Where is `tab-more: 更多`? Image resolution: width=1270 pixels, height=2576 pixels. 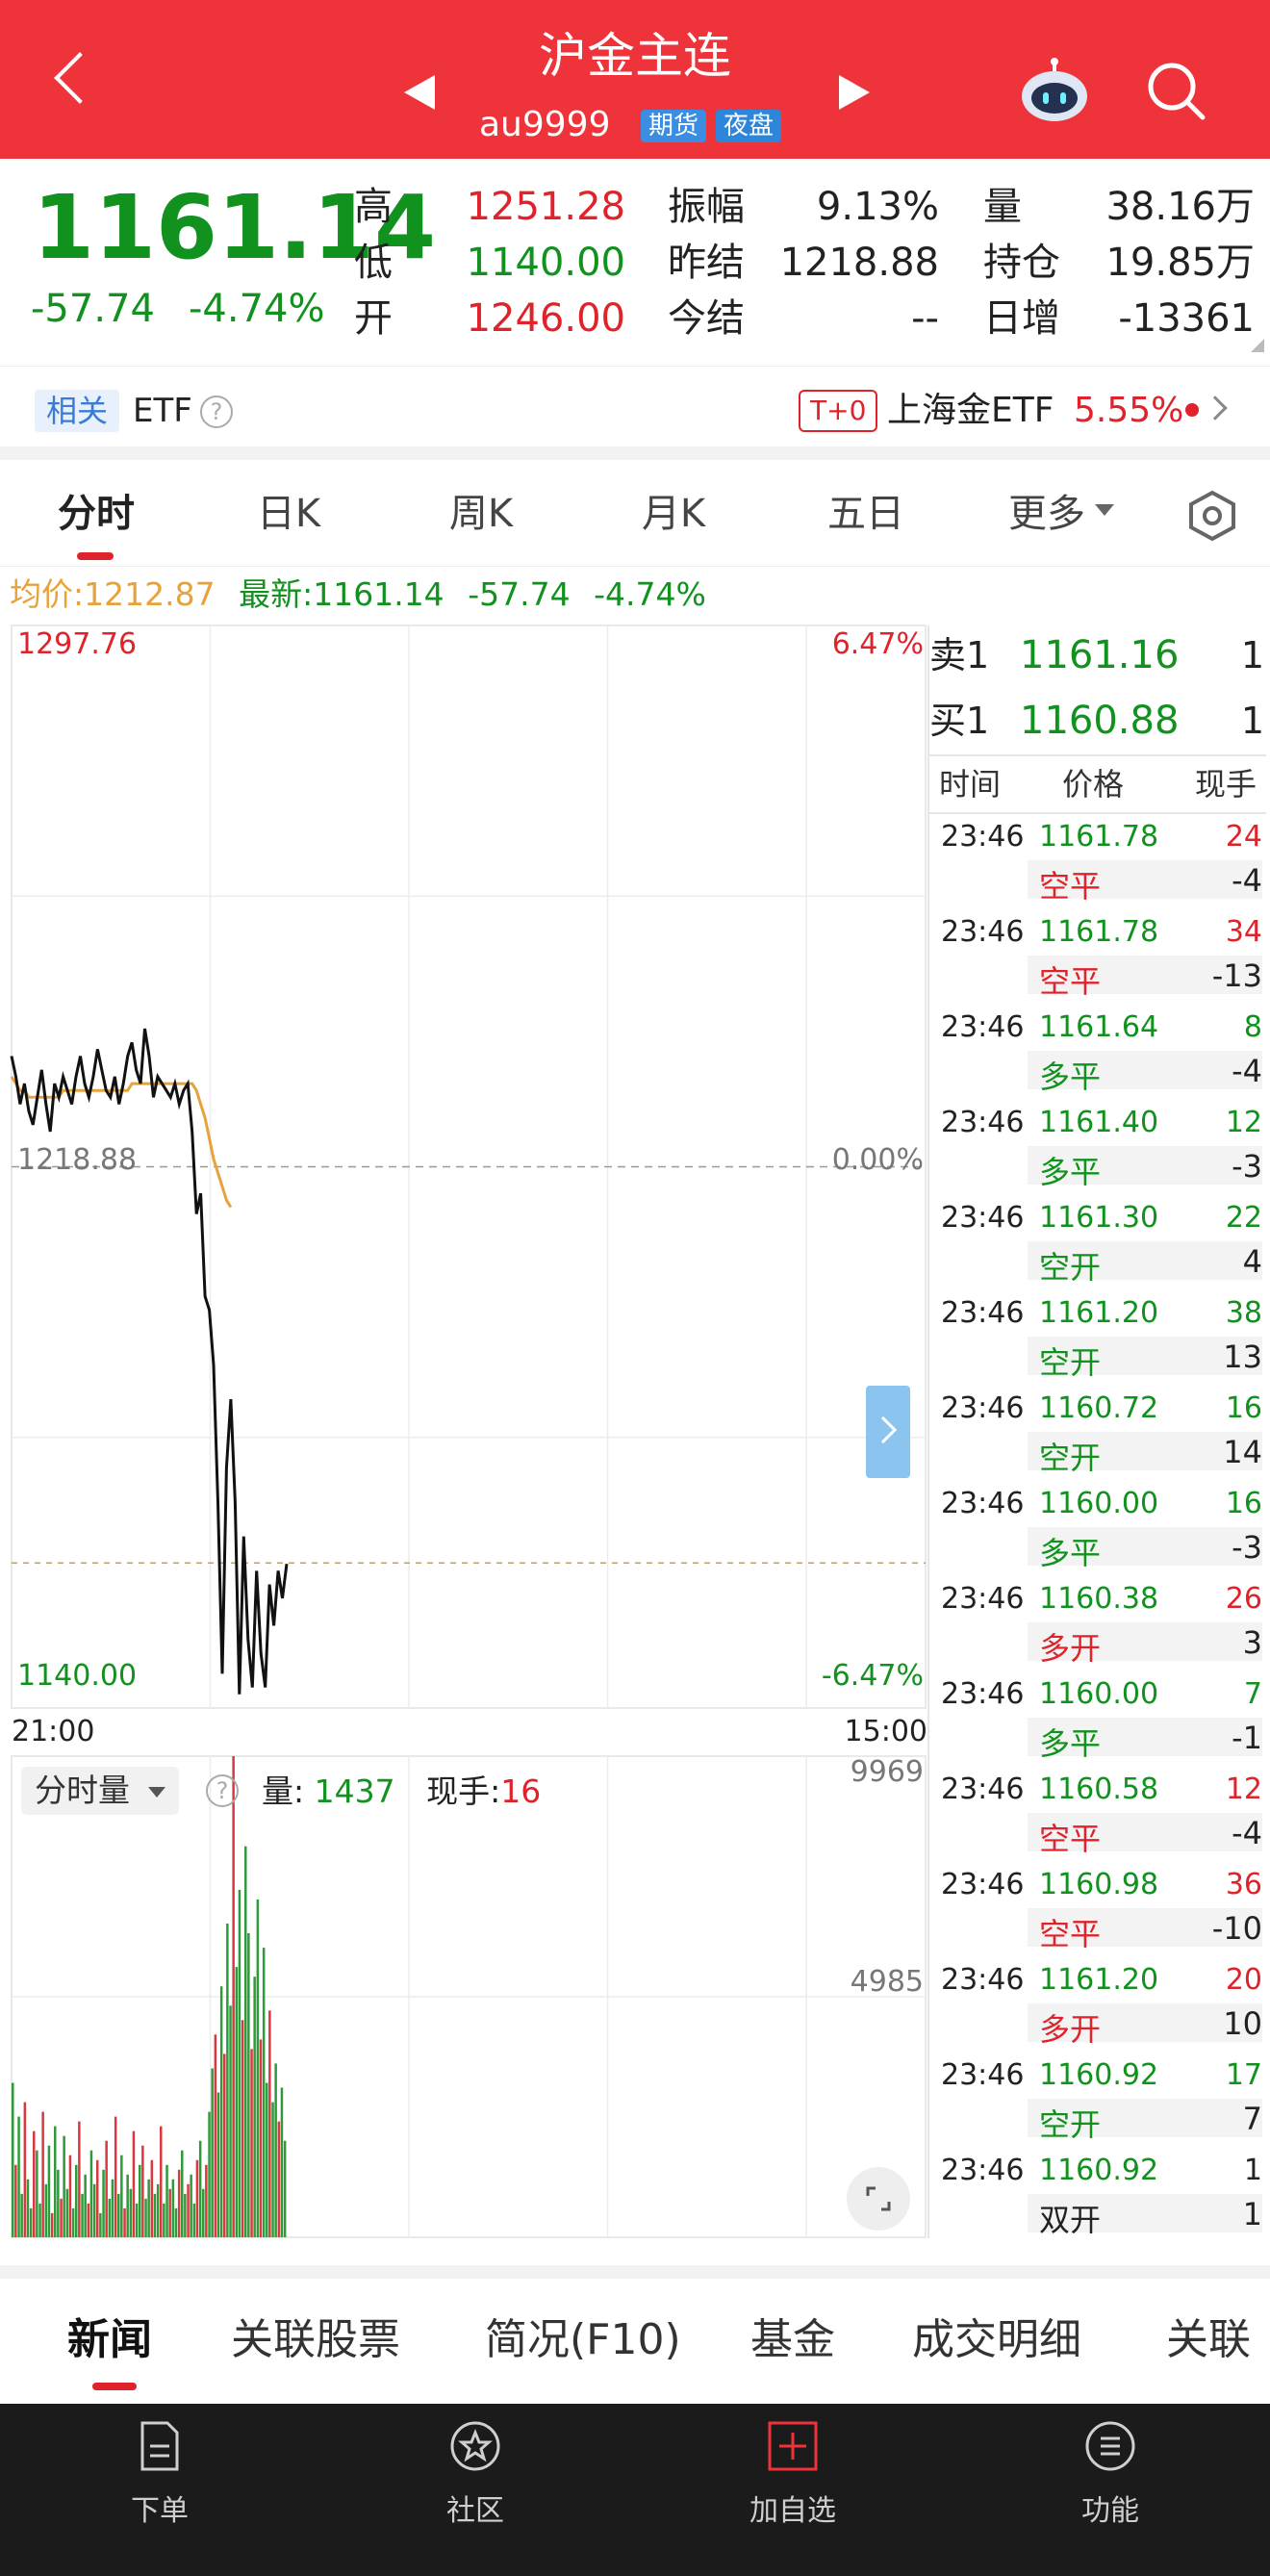 tab-more: 更多 is located at coordinates (1047, 514).